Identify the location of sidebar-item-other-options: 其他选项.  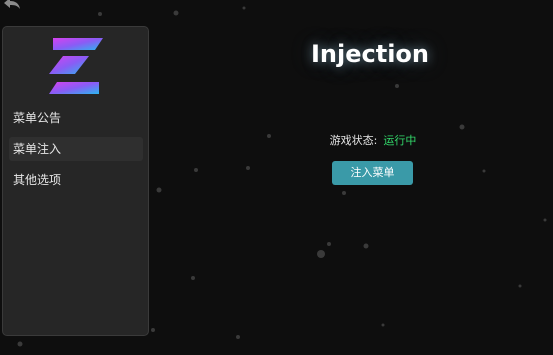
(76, 180).